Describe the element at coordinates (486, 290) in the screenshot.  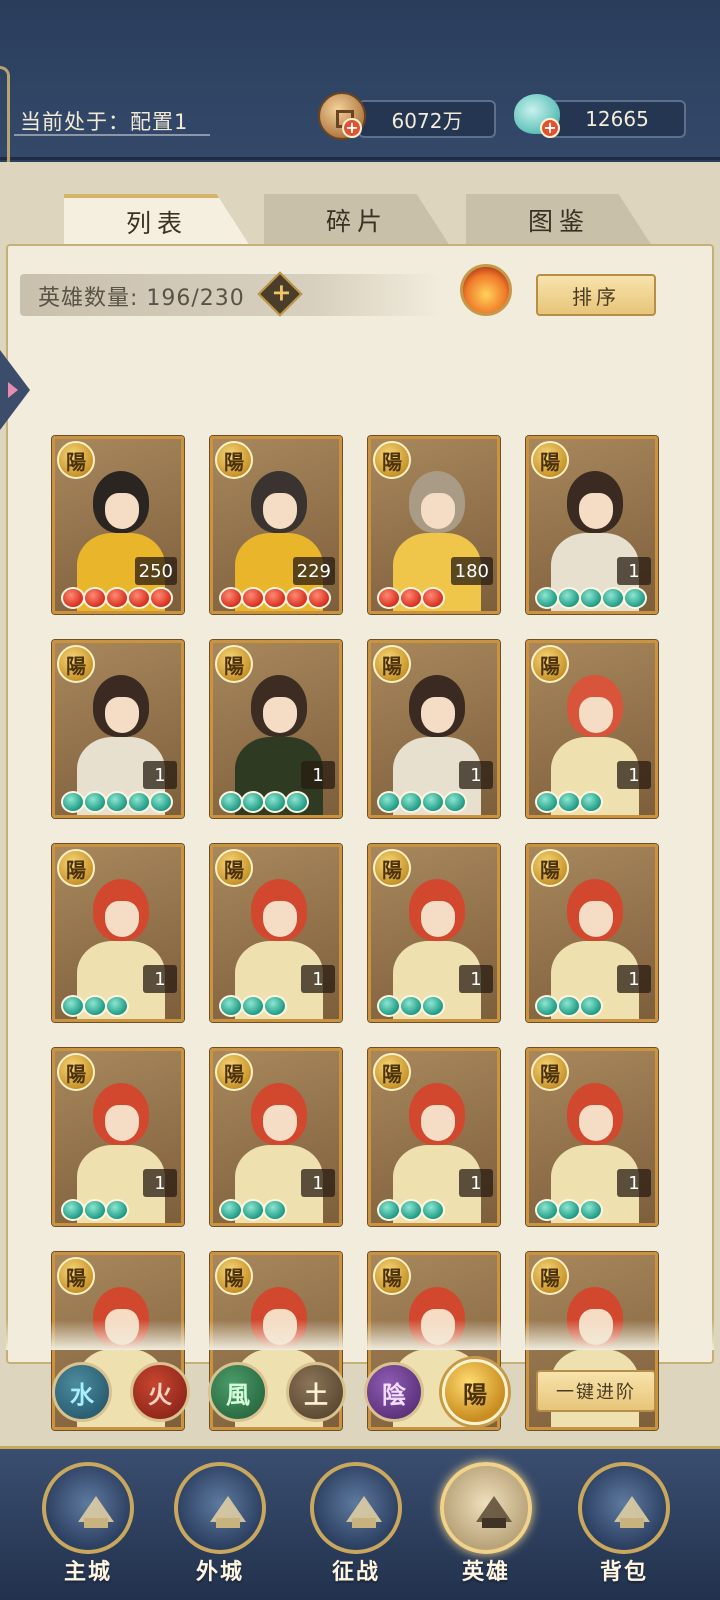
I see `flame-icon` at that location.